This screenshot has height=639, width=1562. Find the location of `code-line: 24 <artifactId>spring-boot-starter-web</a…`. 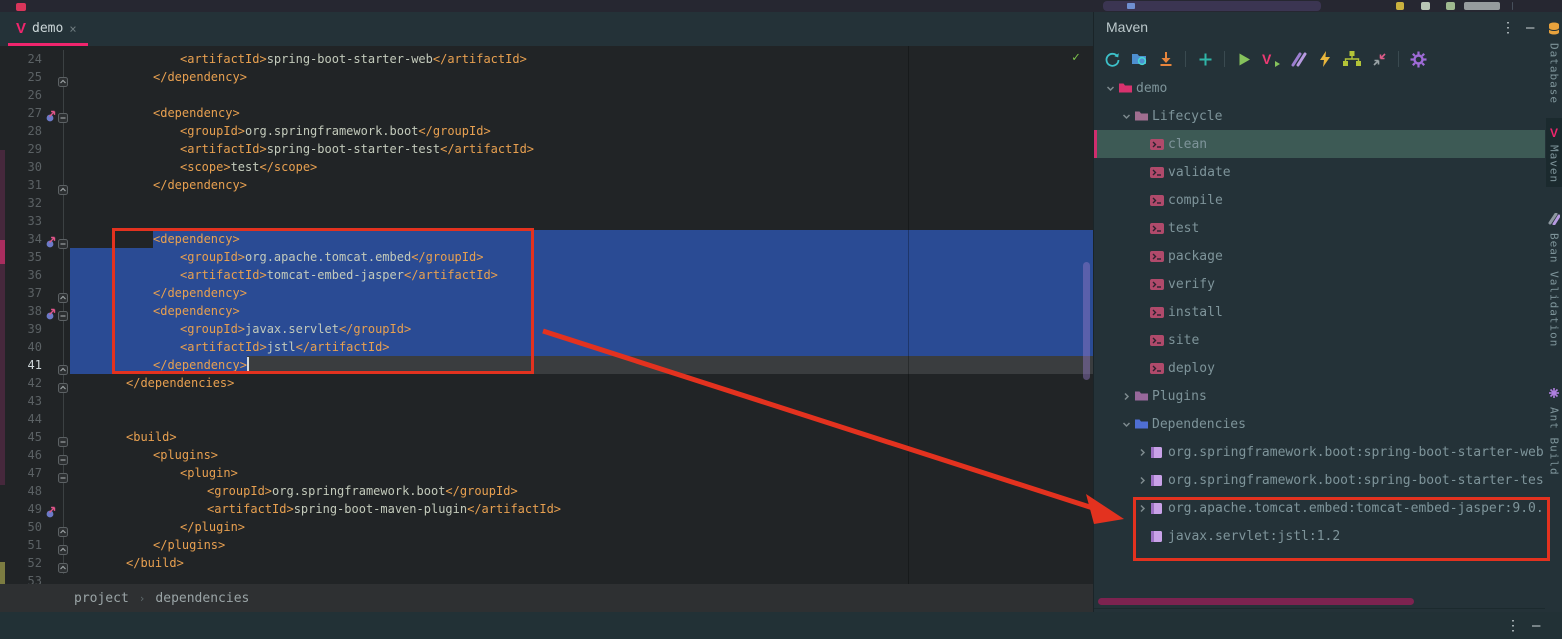

code-line: 24 <artifactId>spring-boot-starter-web</a… is located at coordinates (546, 59).